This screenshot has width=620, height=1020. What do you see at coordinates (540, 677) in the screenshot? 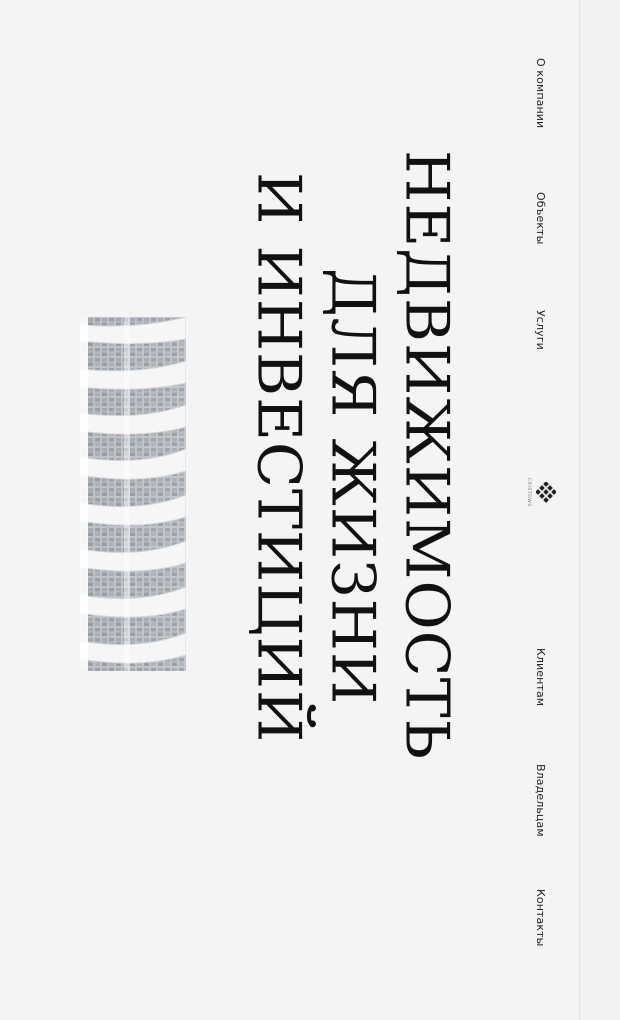
I see `nav-item-clients: Клиентам` at bounding box center [540, 677].